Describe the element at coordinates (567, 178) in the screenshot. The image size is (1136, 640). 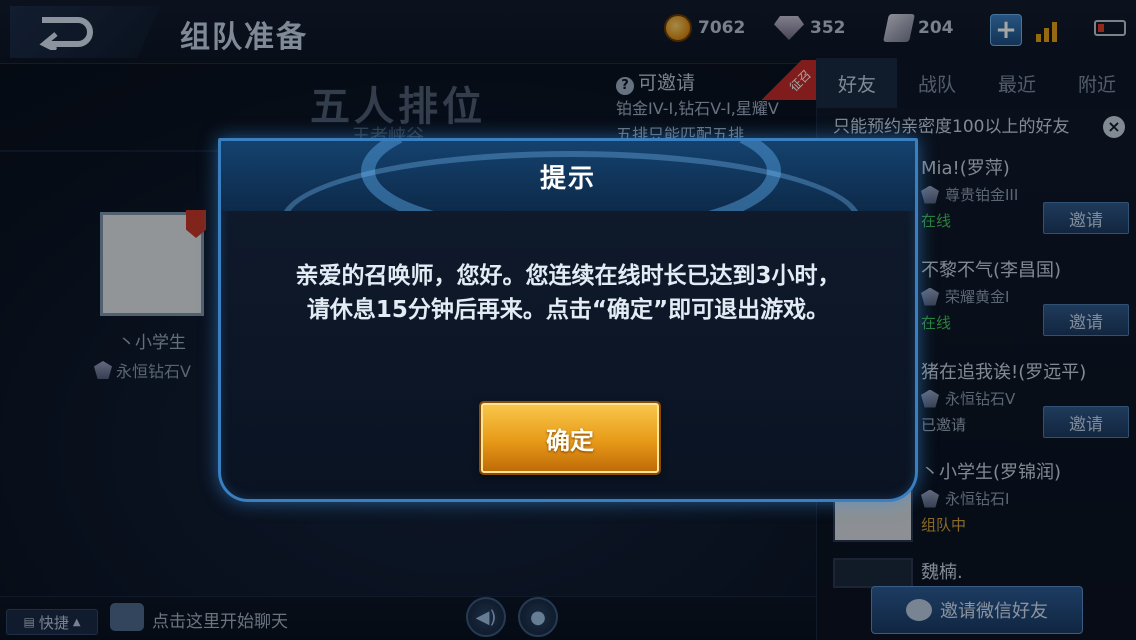
I see `dialog-title: 提示` at that location.